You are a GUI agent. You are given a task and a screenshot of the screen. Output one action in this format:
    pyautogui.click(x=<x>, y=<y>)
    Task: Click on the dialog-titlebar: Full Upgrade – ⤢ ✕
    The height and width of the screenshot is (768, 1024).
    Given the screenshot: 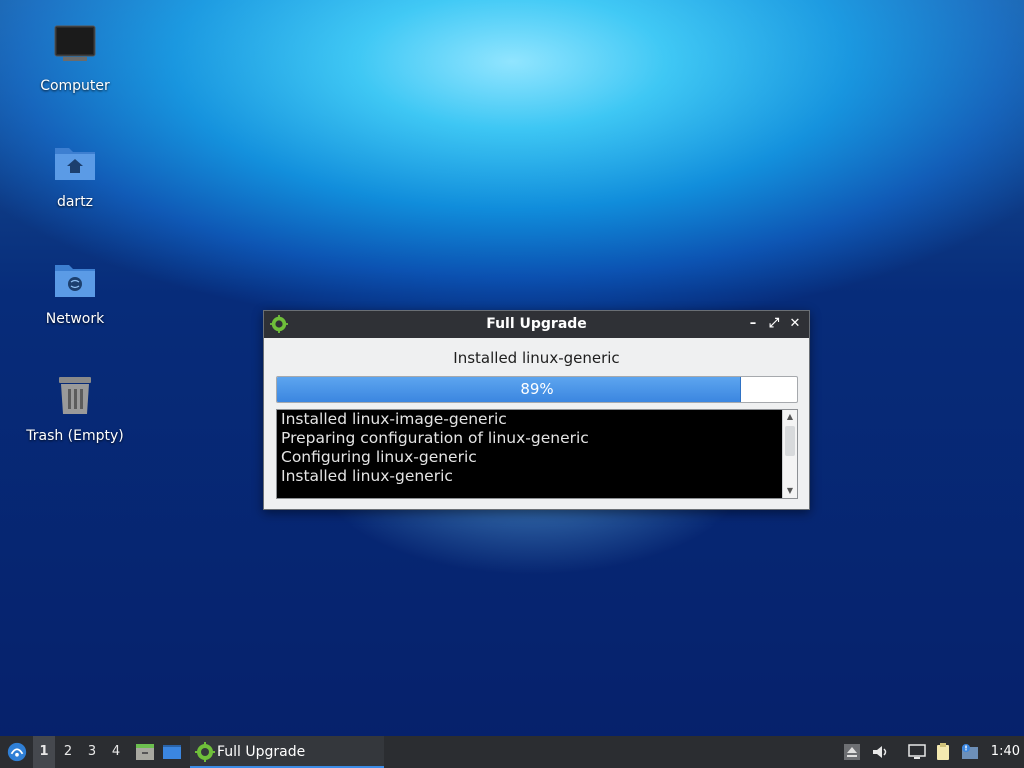 What is the action you would take?
    pyautogui.click(x=536, y=324)
    